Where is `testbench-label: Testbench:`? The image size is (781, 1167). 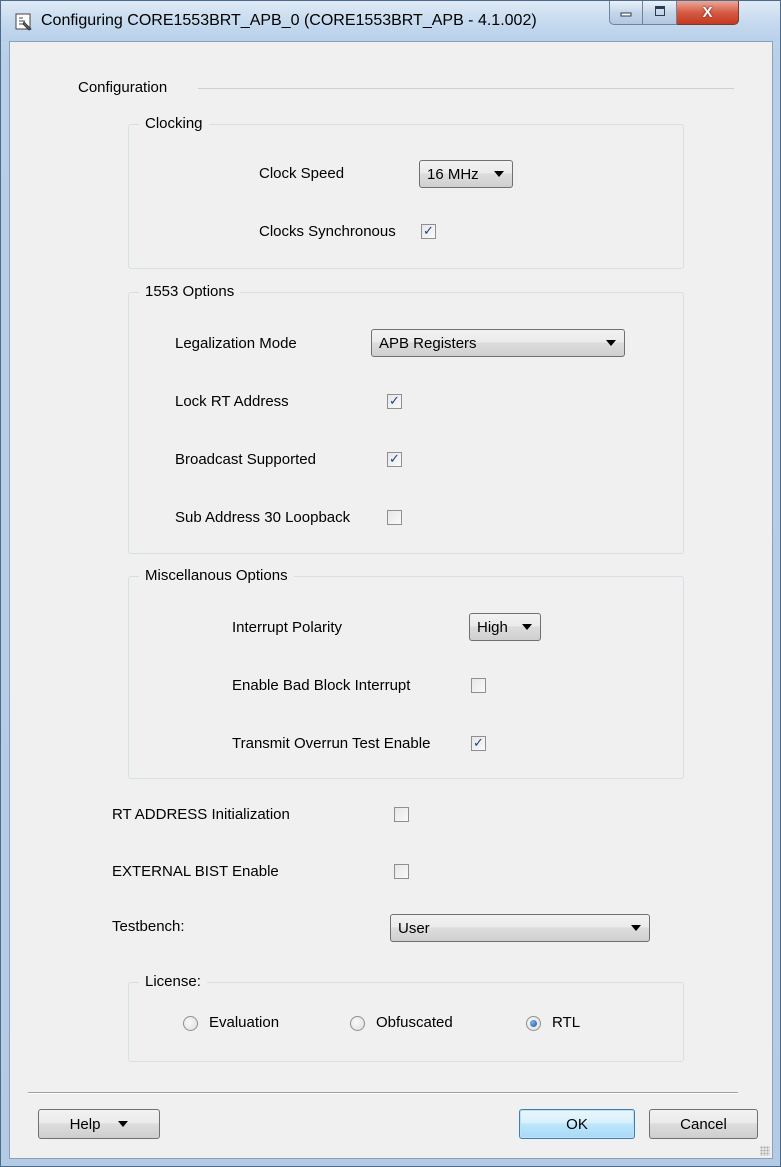
testbench-label: Testbench: is located at coordinates (148, 926).